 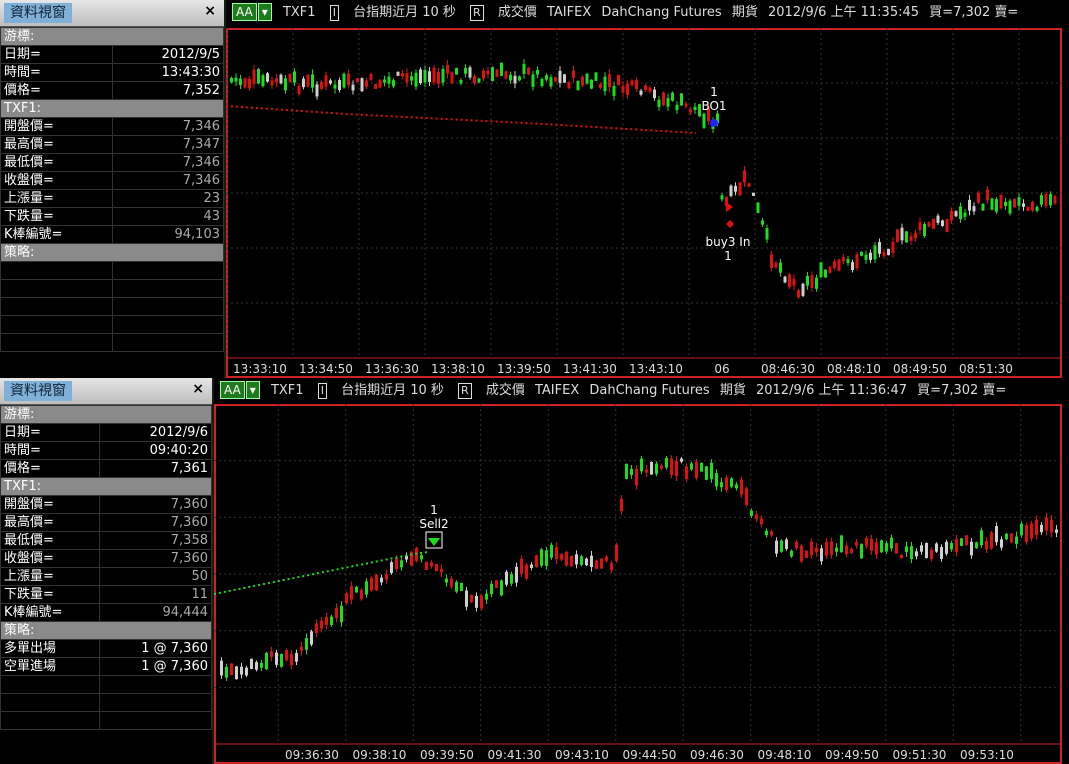 What do you see at coordinates (404, 12) in the screenshot?
I see `period-label: 台指期近月 10 秒` at bounding box center [404, 12].